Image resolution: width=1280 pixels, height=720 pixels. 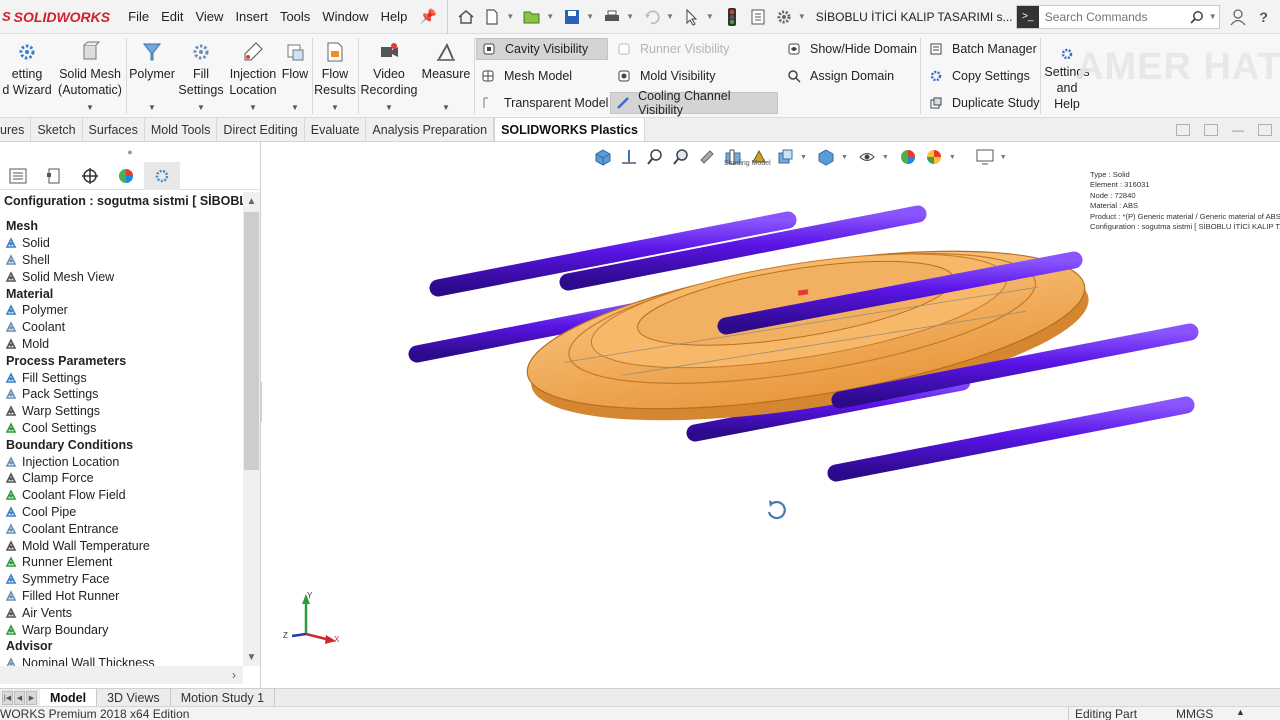 What do you see at coordinates (253, 76) in the screenshot?
I see `injection-location-button: Injection Location ▼` at bounding box center [253, 76].